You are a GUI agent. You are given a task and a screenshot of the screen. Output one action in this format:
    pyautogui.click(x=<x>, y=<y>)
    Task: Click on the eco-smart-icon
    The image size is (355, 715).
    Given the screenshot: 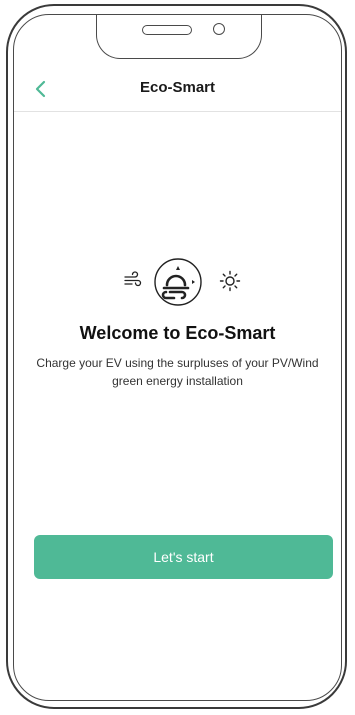 What is the action you would take?
    pyautogui.click(x=178, y=282)
    